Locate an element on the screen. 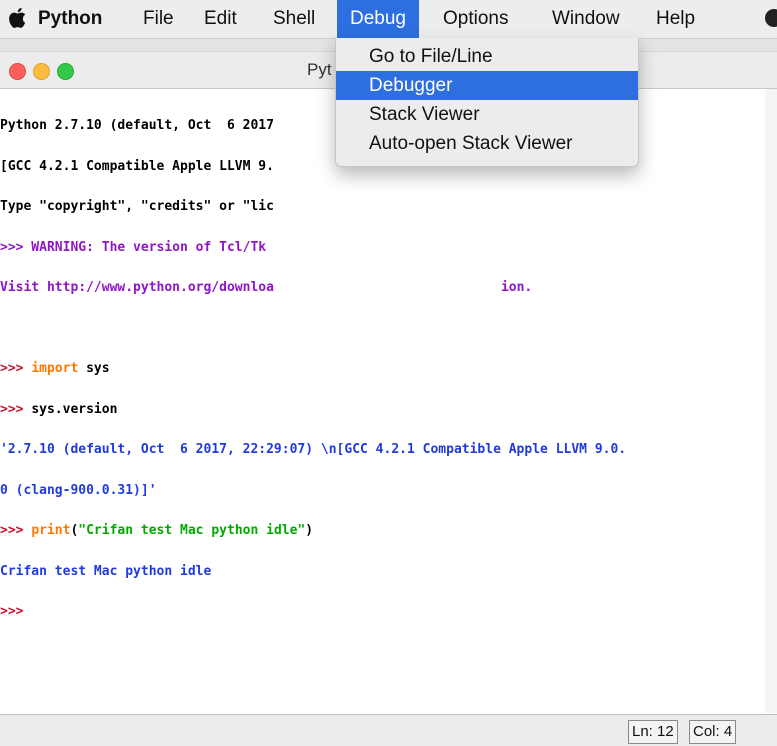  column-number-field: Col: 4 is located at coordinates (713, 732).